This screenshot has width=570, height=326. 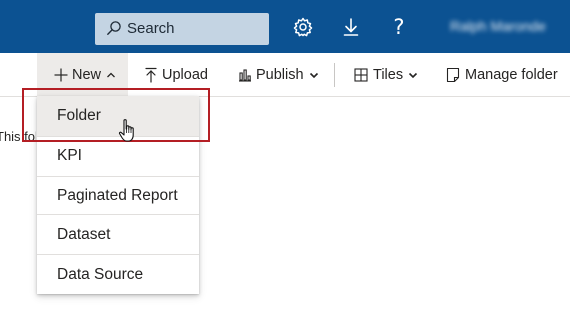 What do you see at coordinates (114, 28) in the screenshot?
I see `search-icon` at bounding box center [114, 28].